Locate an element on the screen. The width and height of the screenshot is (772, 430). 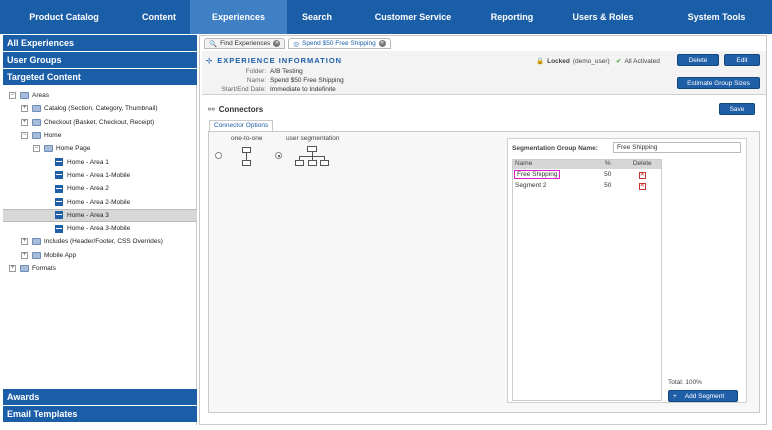
tab-label: Spend $50 Free Shipping is located at coordinates (339, 43).